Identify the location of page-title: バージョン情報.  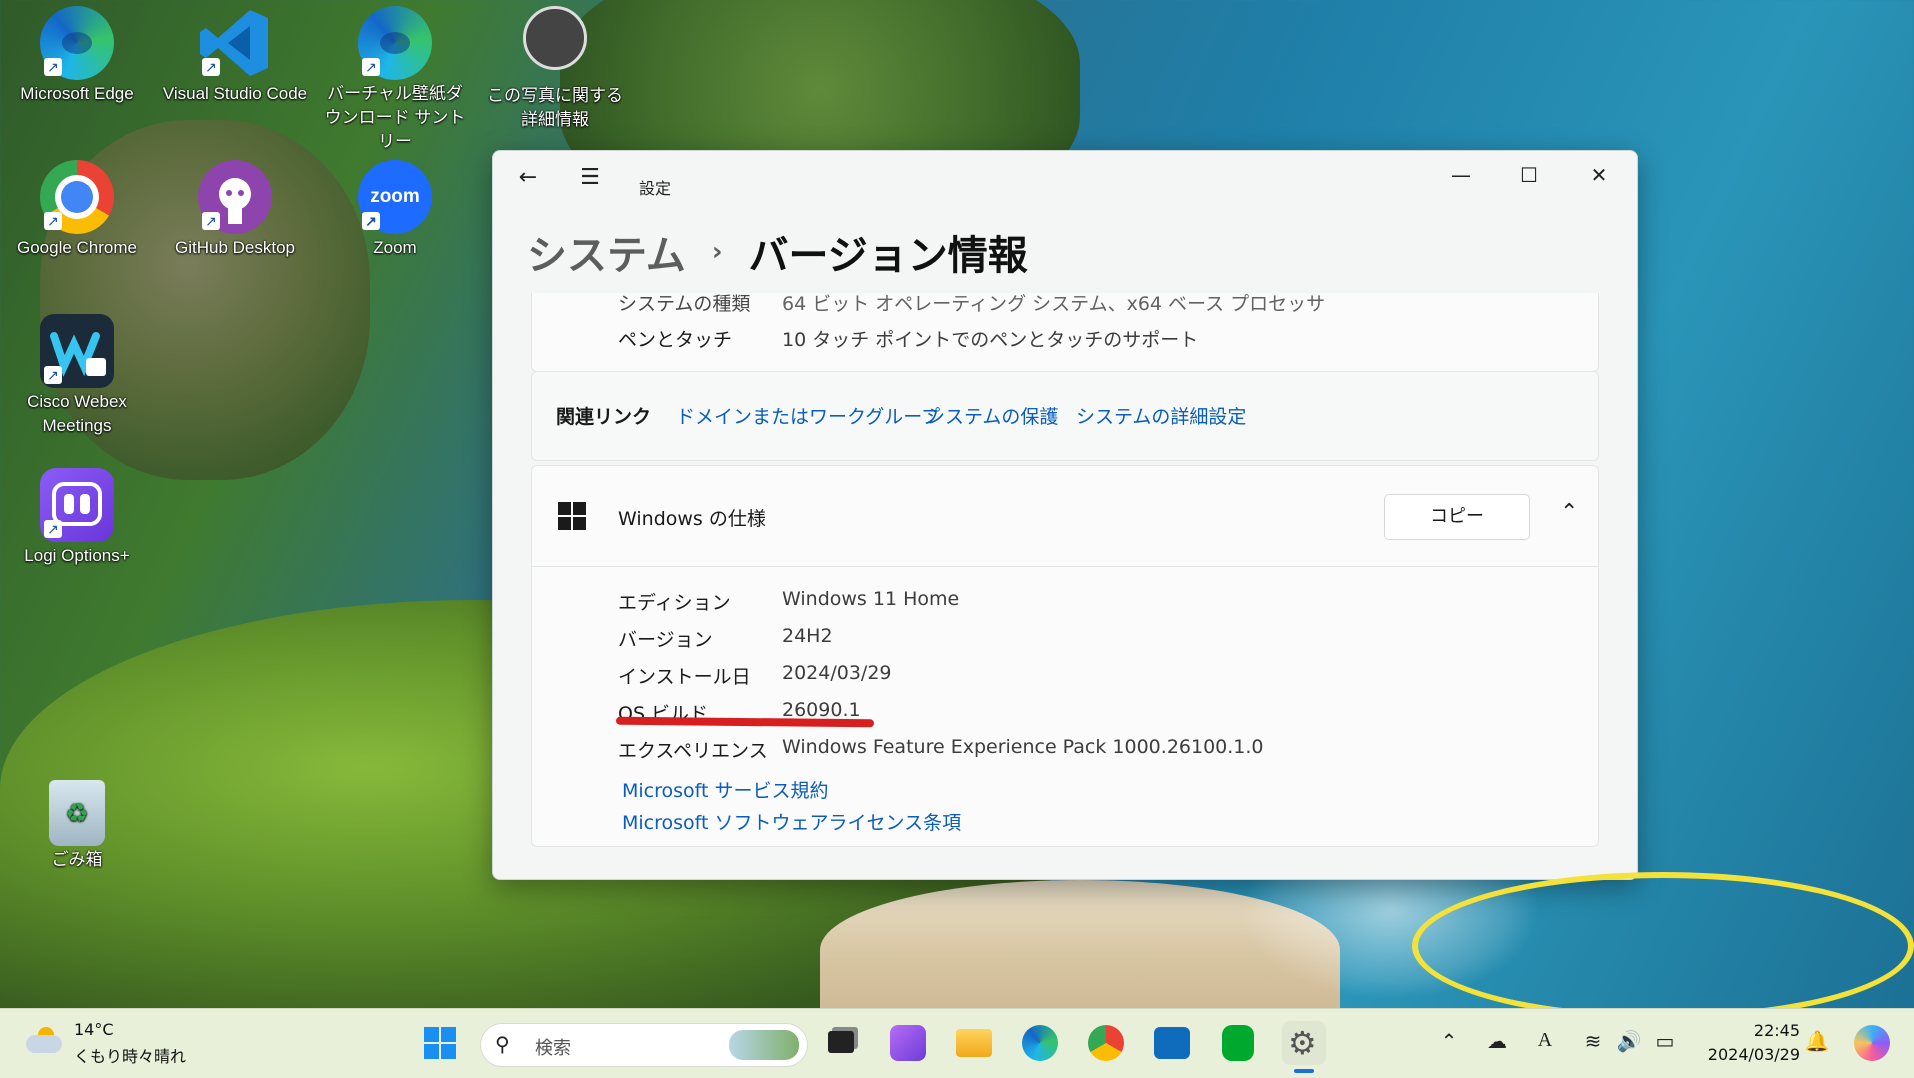
(888, 256).